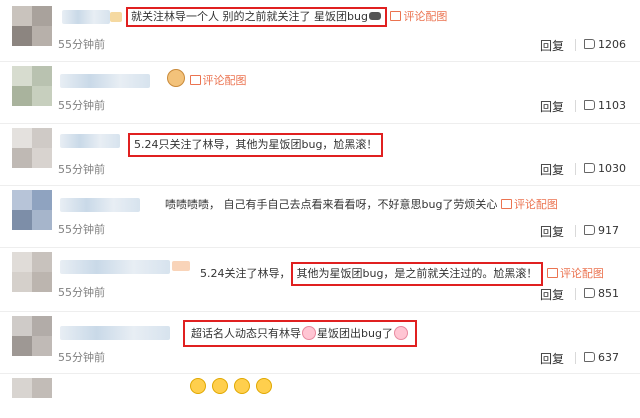  Describe the element at coordinates (355, 333) in the screenshot. I see `comment-text-b: 星饭团出bug了` at that location.